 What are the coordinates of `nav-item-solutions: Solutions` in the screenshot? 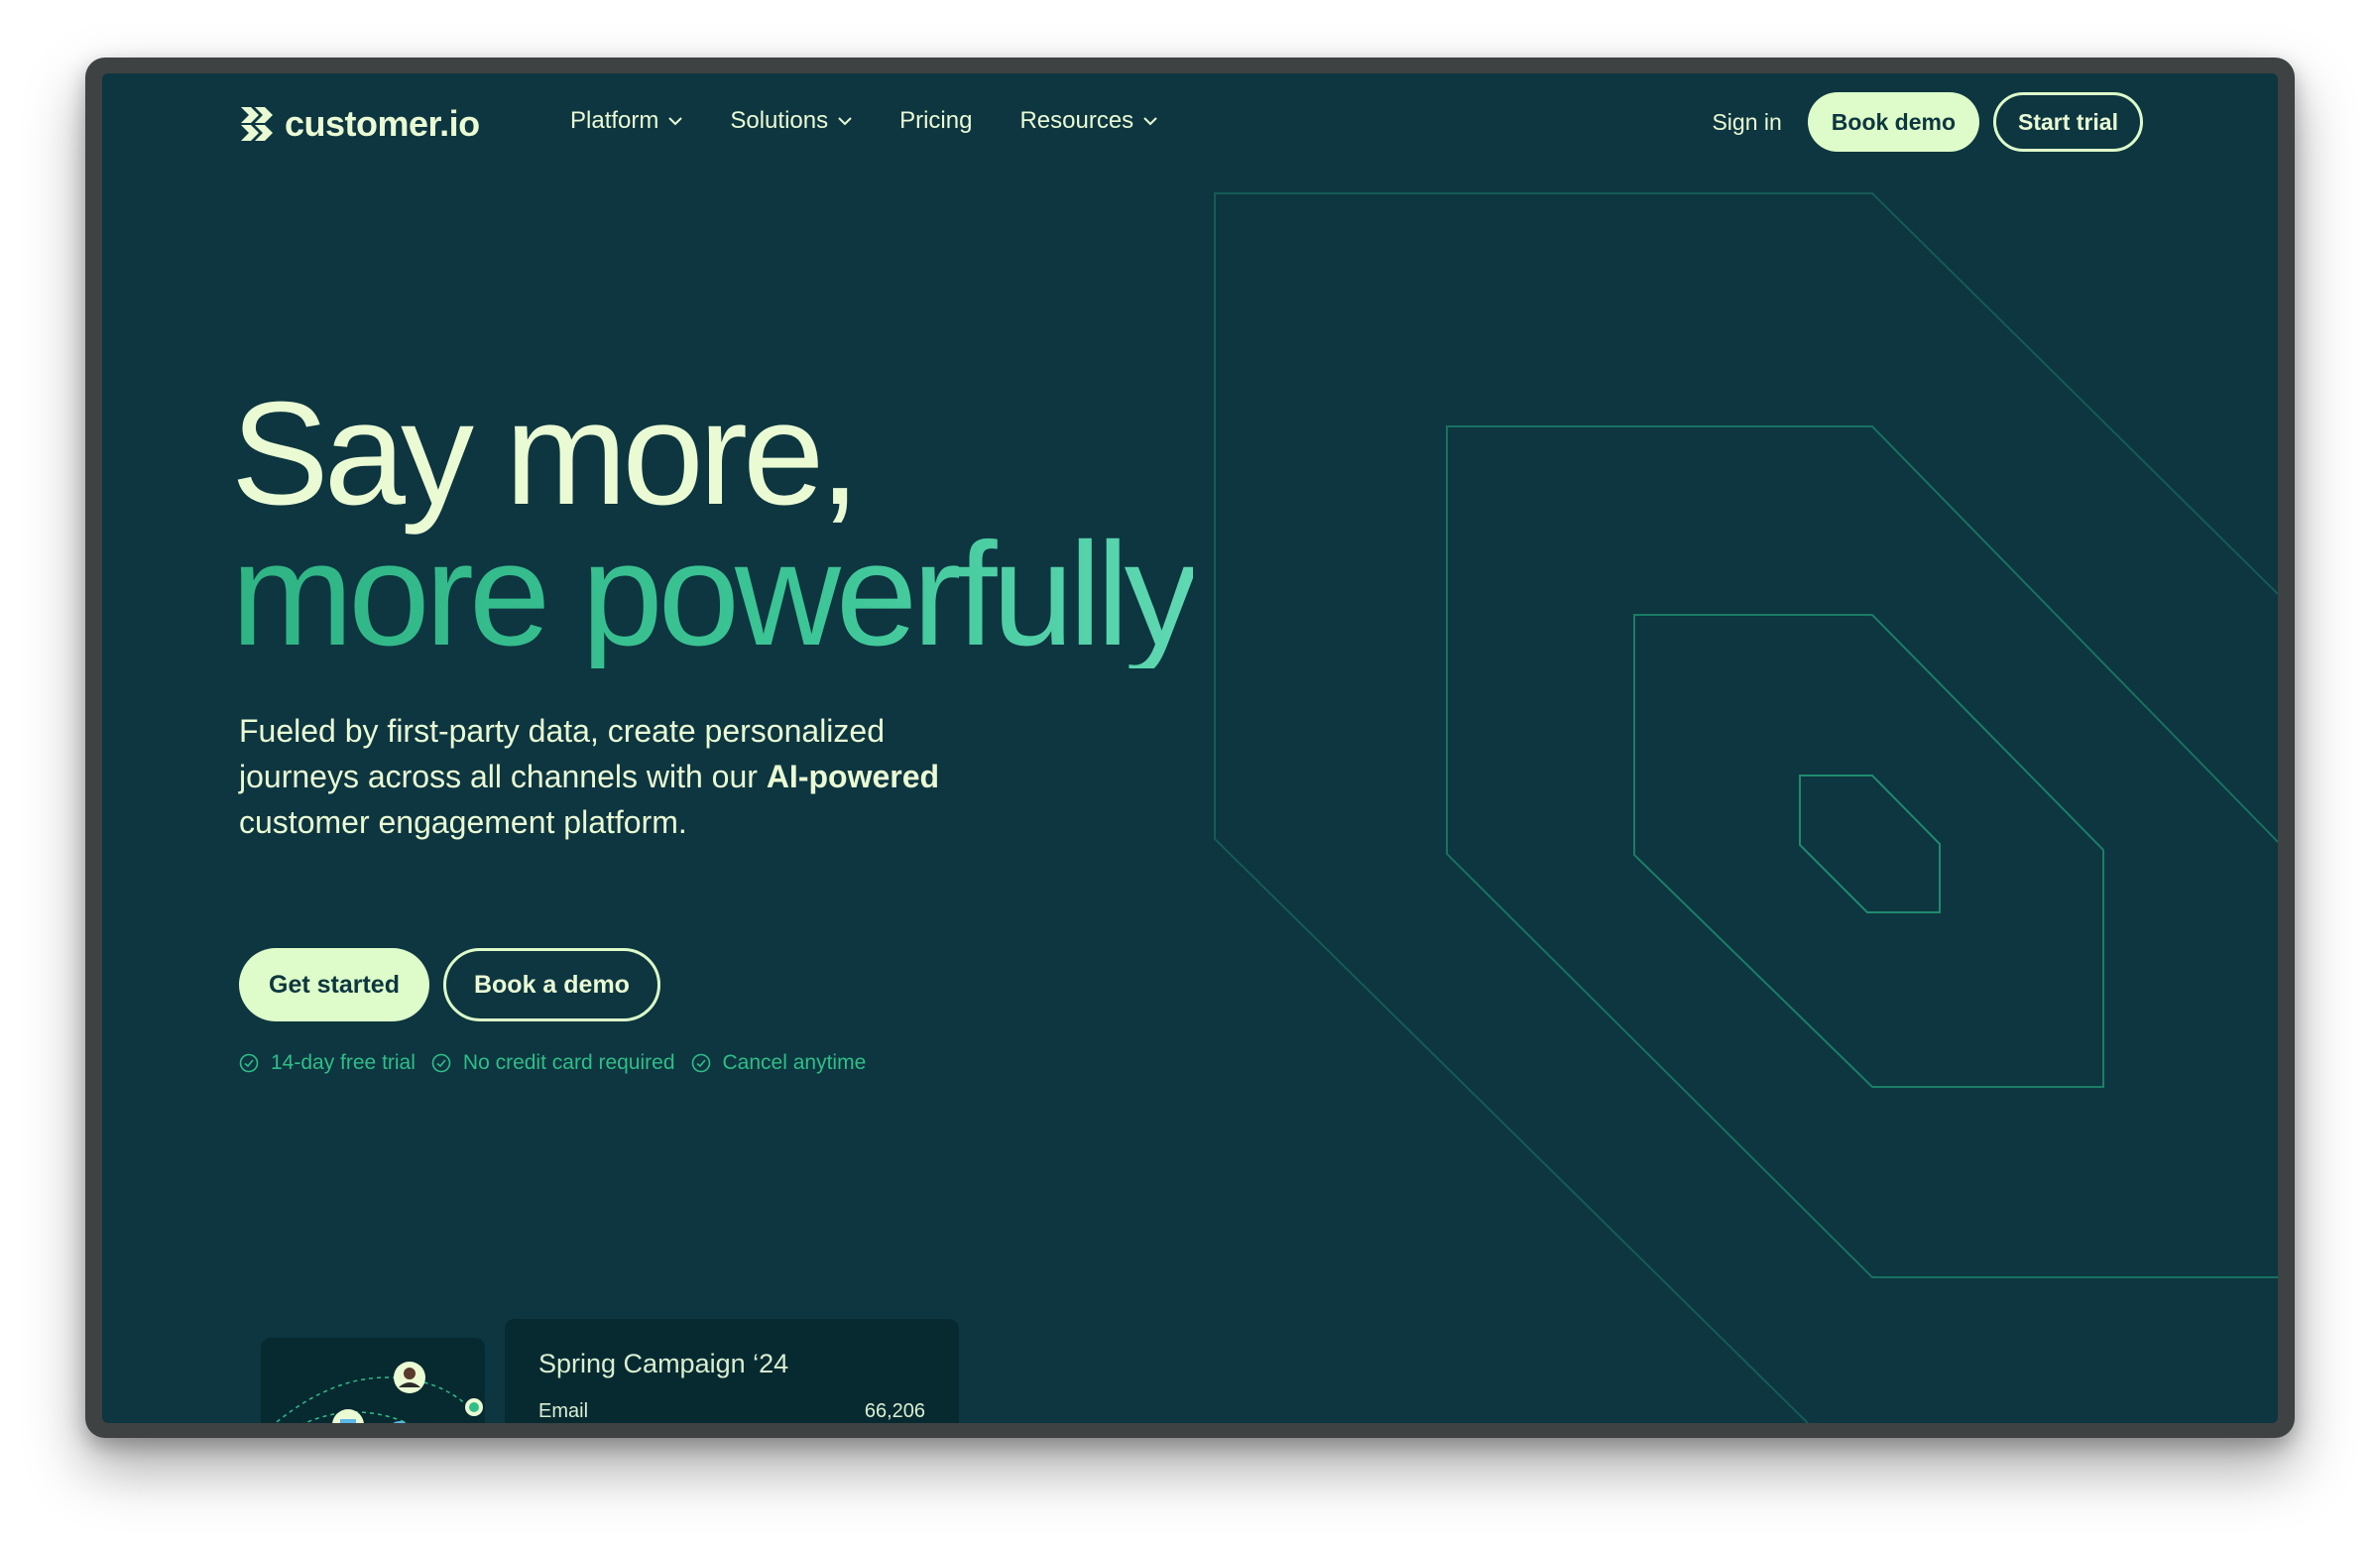 It's located at (791, 121).